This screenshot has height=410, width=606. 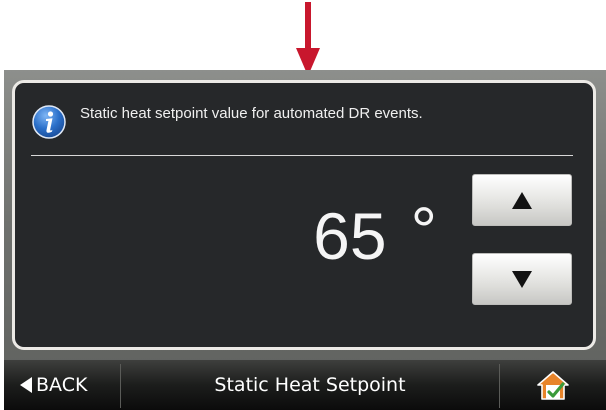 I want to click on nav-separator, so click(x=499, y=386).